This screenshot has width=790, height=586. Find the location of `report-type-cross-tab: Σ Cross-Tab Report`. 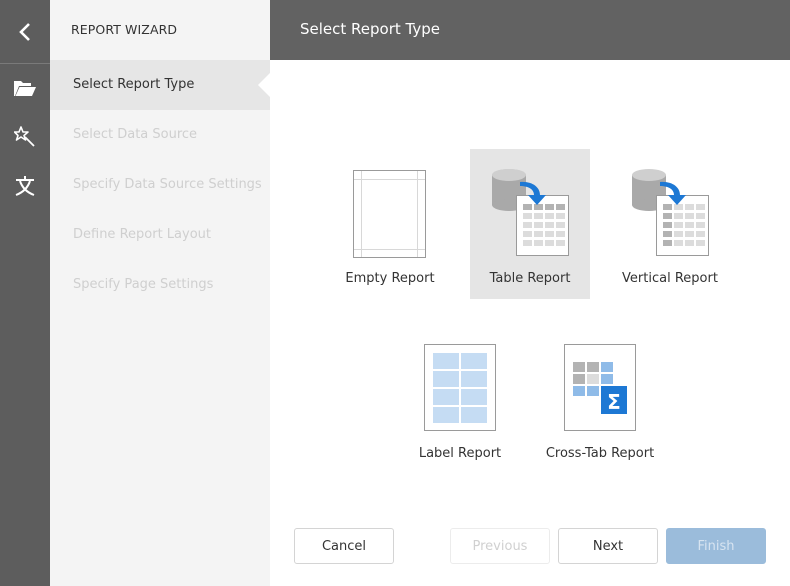

report-type-cross-tab: Σ Cross-Tab Report is located at coordinates (600, 405).